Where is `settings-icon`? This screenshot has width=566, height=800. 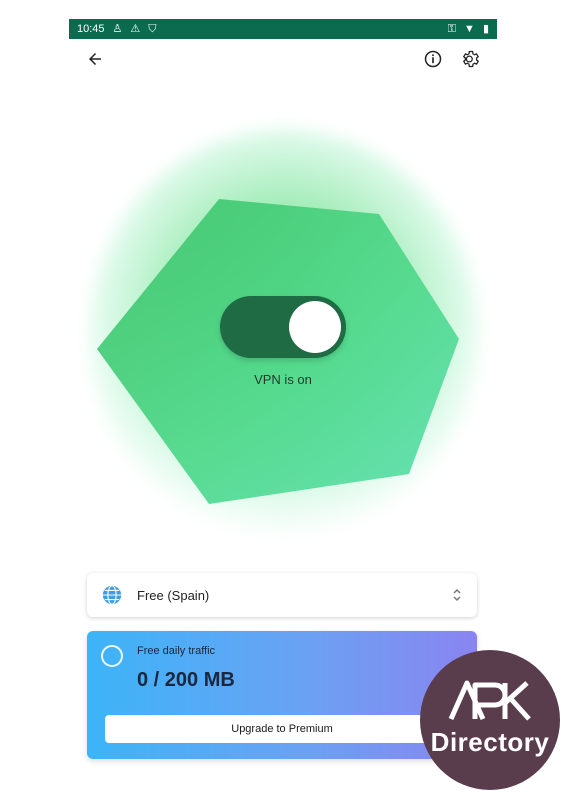
settings-icon is located at coordinates (471, 59).